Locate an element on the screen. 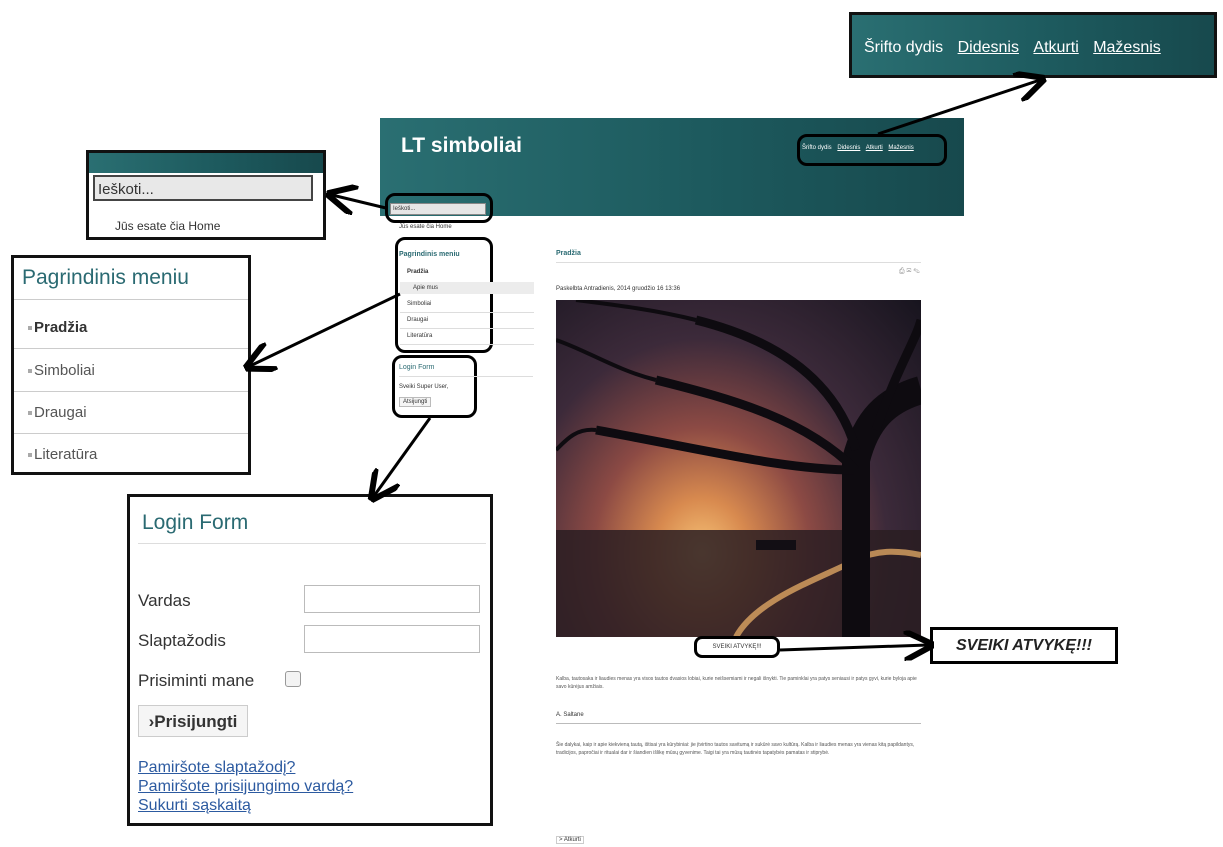  arrow-to-menu-callout is located at coordinates (325, 329).